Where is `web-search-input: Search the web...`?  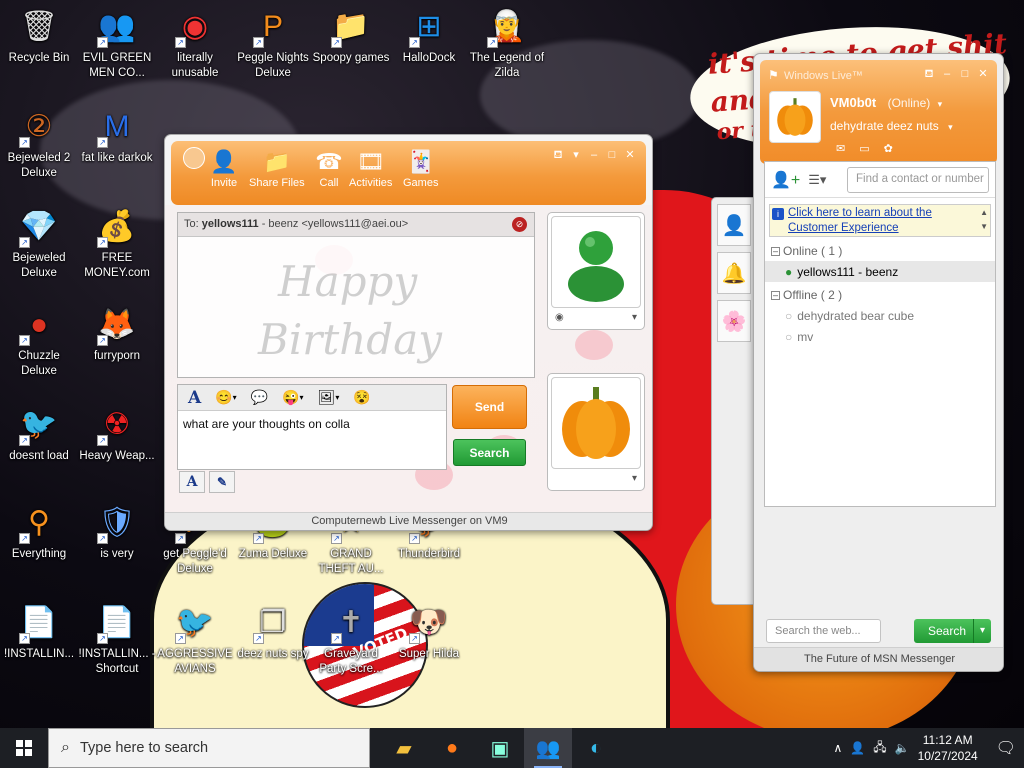 web-search-input: Search the web... is located at coordinates (823, 631).